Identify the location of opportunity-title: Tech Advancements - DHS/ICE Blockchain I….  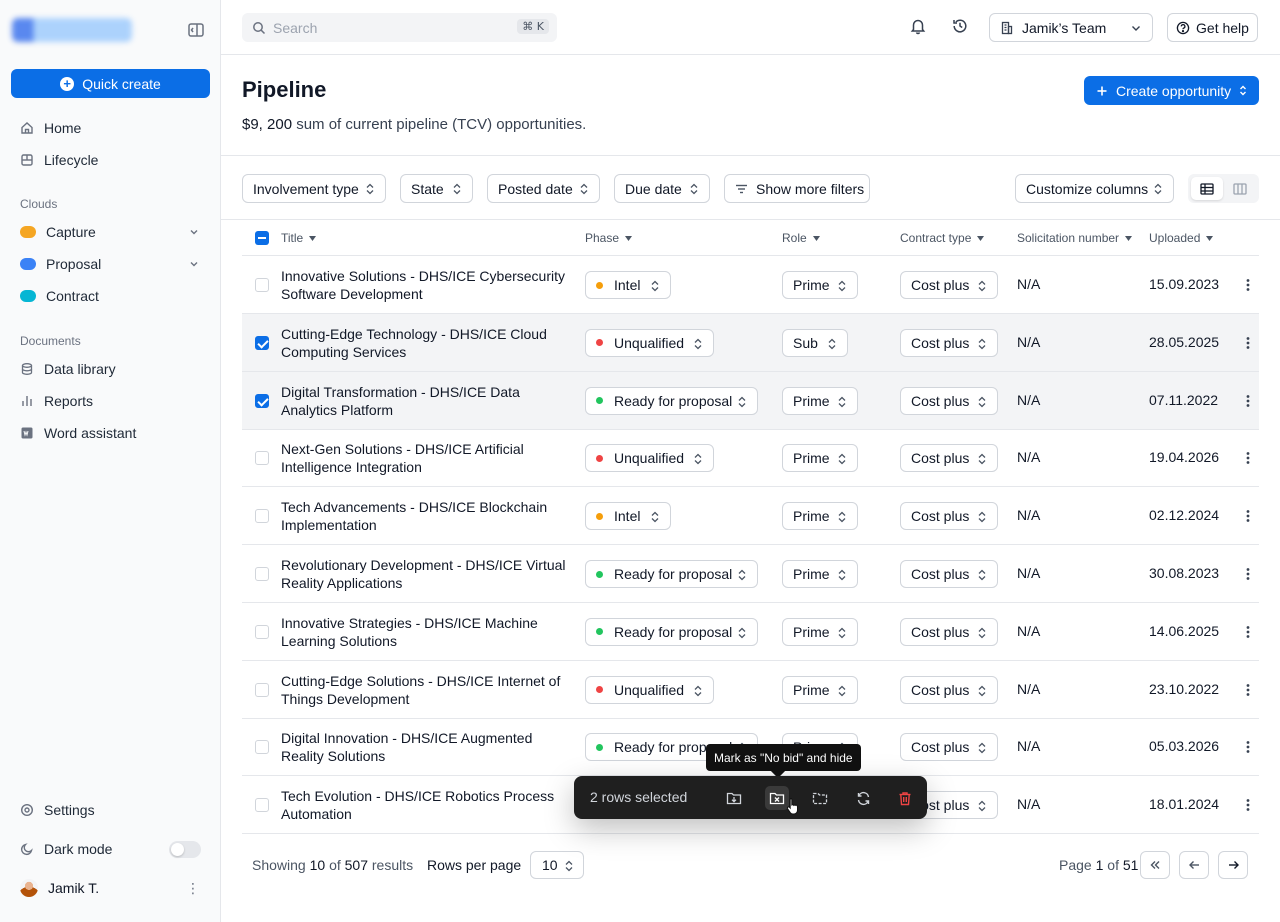
(426, 516).